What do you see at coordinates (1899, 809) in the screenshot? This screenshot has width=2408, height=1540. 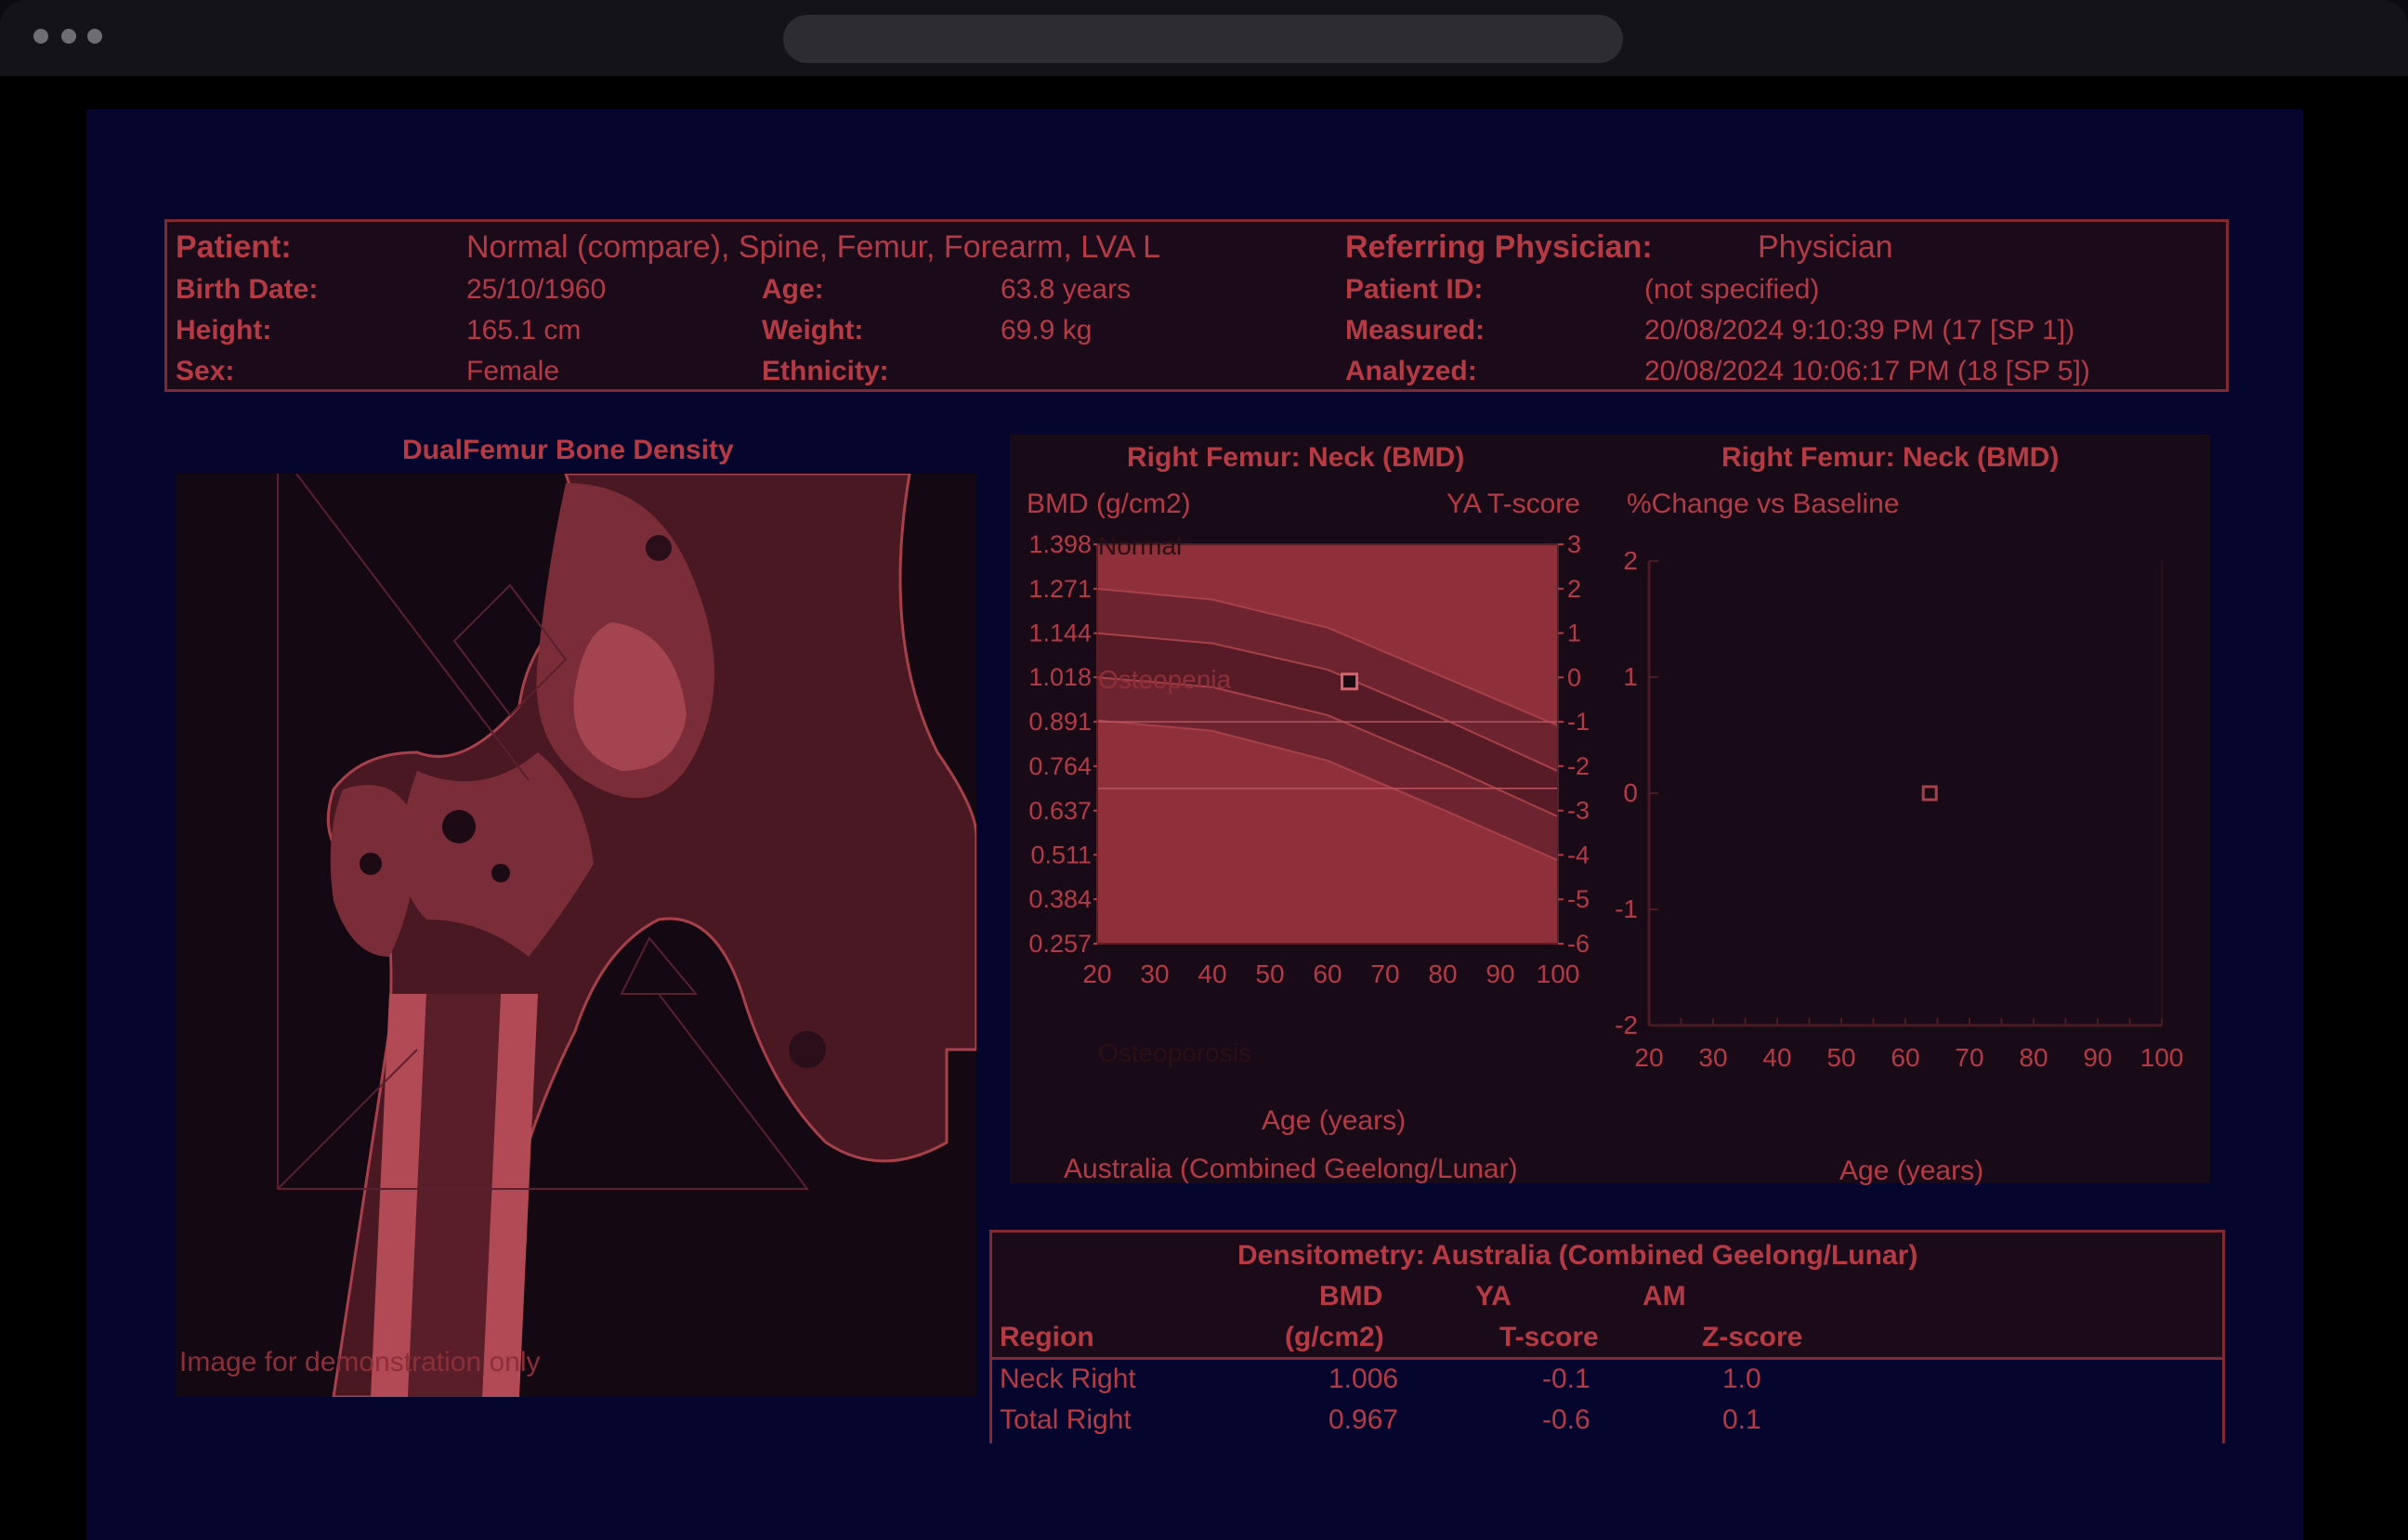 I see `change-chart: 2 1 0 -1 -2 20 30 40 50 60 70 80 90 100` at bounding box center [1899, 809].